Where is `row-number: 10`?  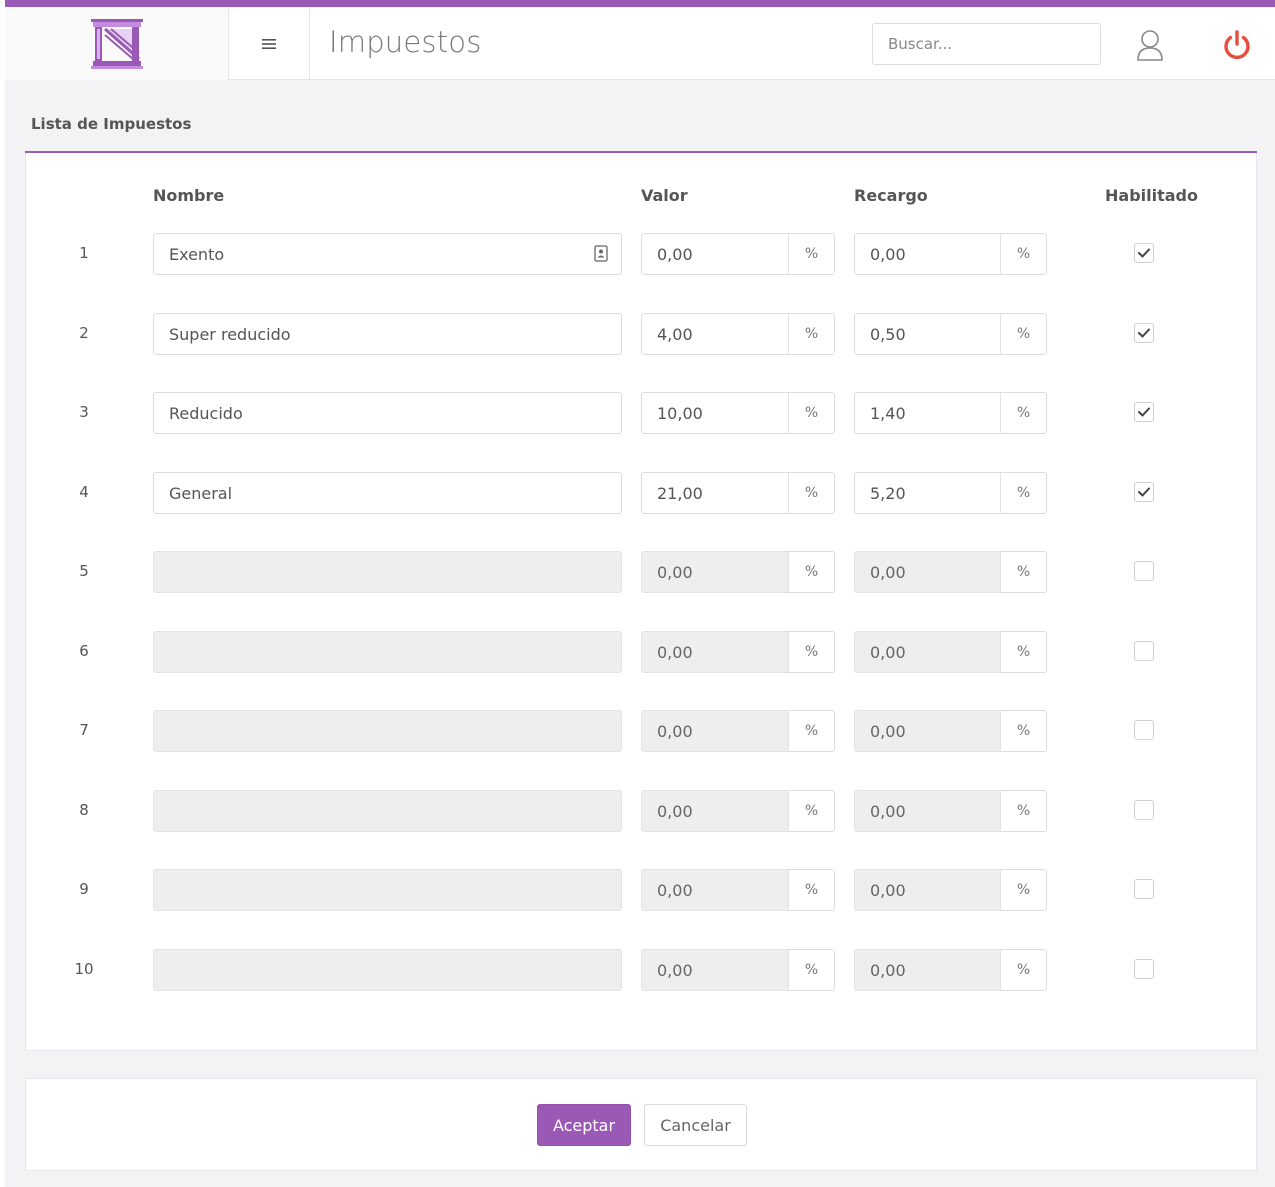
row-number: 10 is located at coordinates (84, 969).